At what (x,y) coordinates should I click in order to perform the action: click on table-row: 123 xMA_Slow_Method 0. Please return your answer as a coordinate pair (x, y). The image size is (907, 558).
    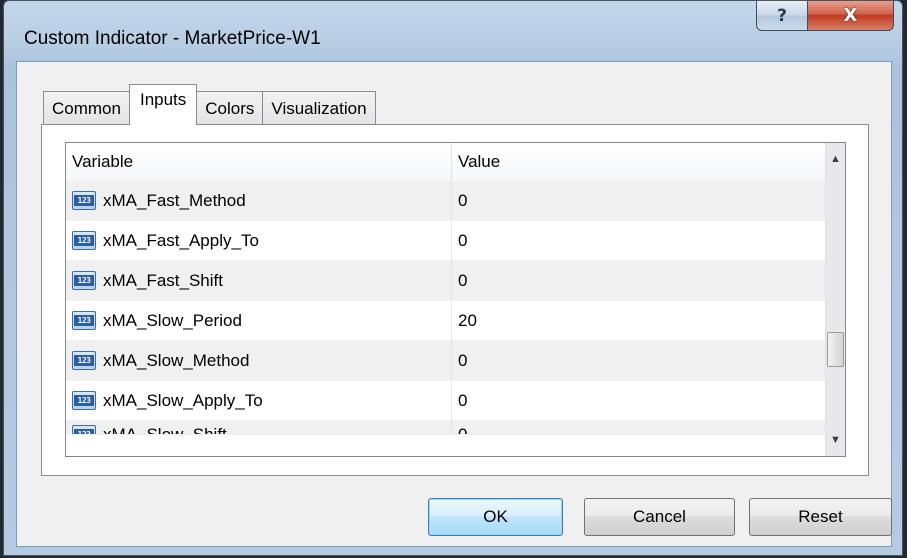
    Looking at the image, I should click on (451, 361).